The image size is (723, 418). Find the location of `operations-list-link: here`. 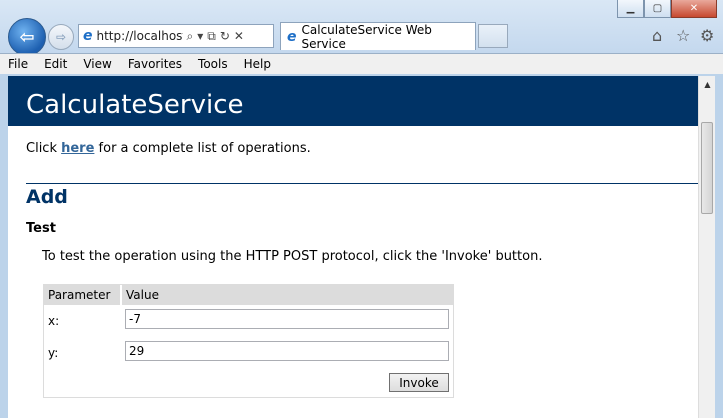

operations-list-link: here is located at coordinates (77, 148).